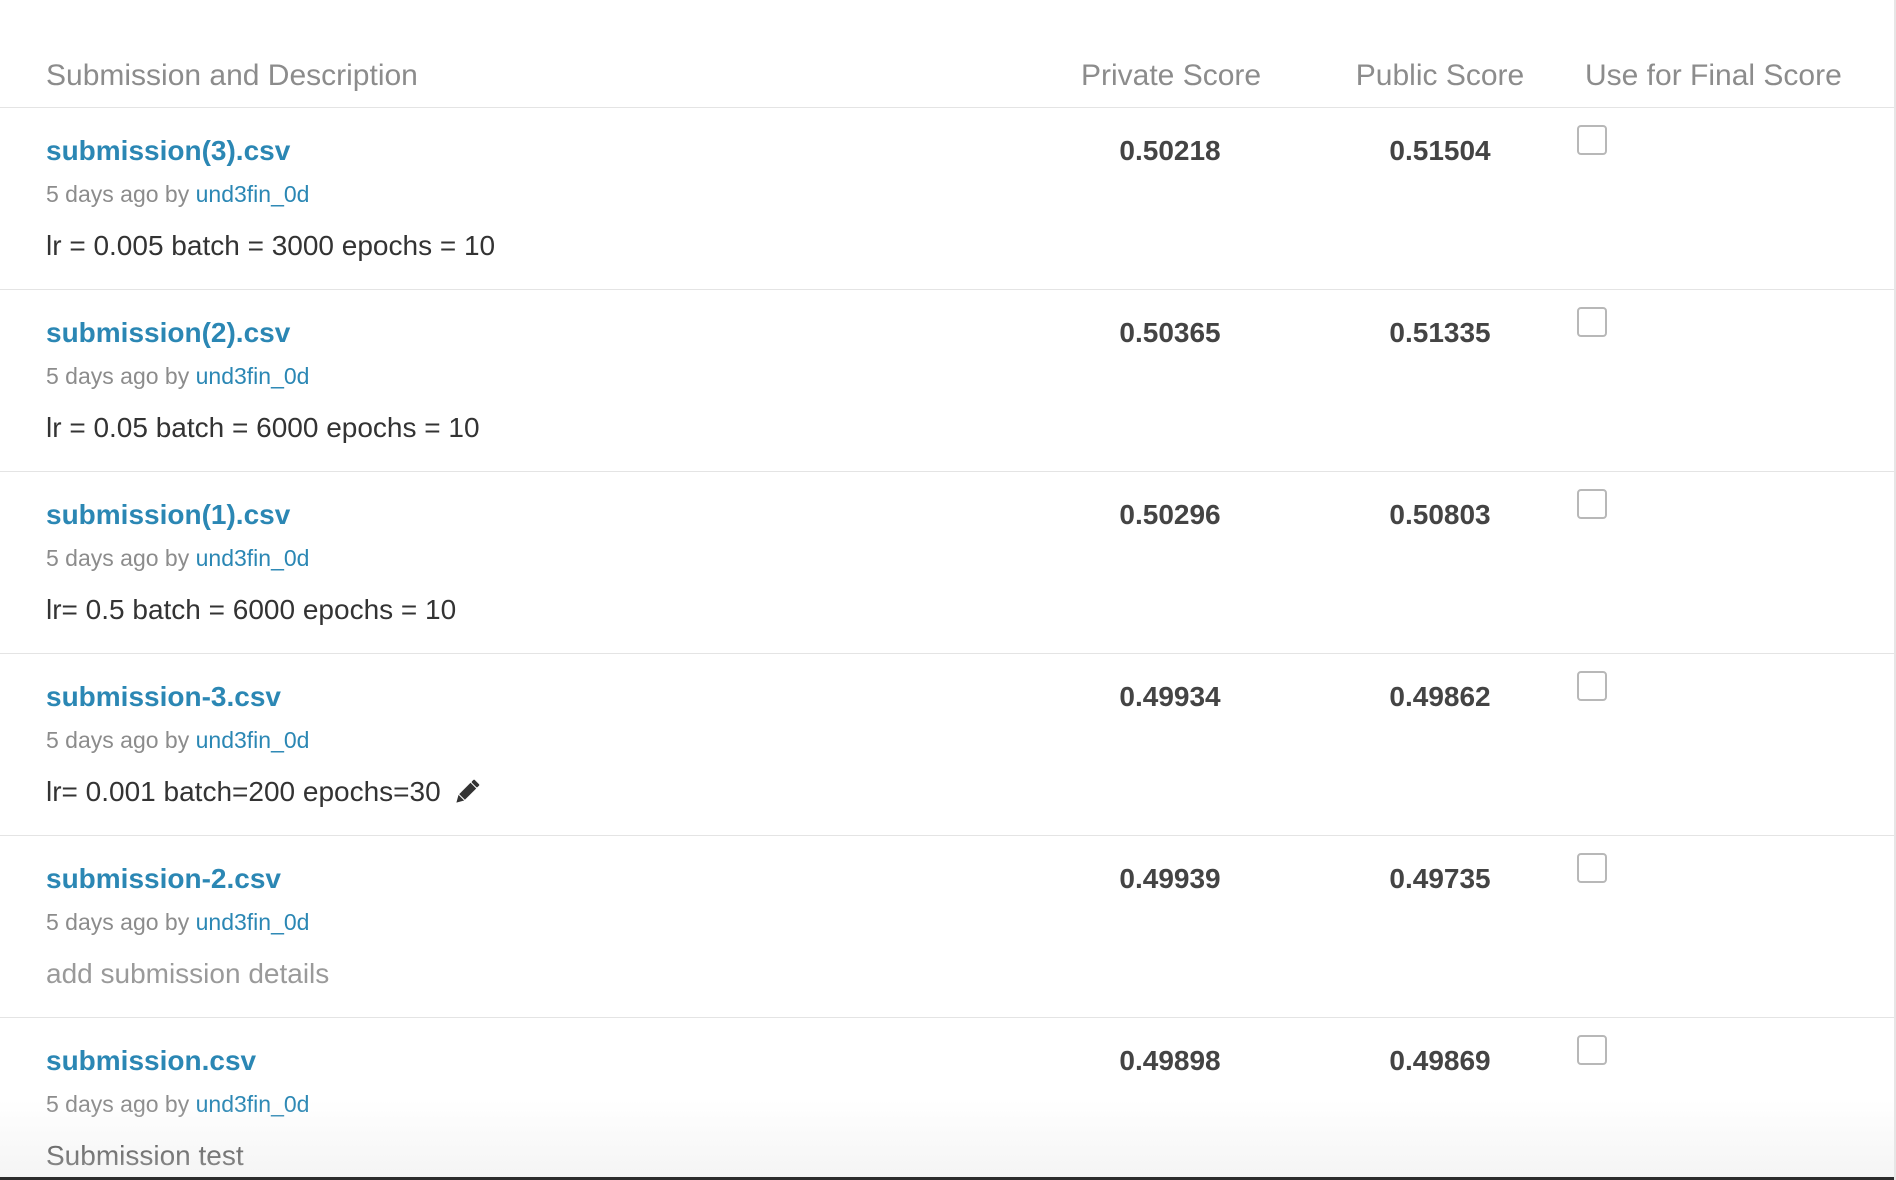 Image resolution: width=1896 pixels, height=1180 pixels. I want to click on public-score: 0.51335, so click(1440, 332).